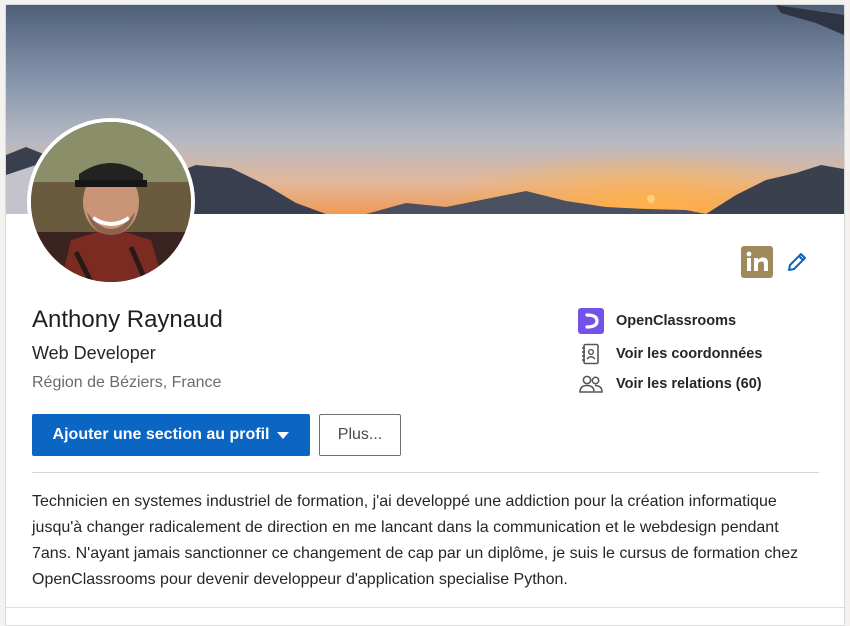  What do you see at coordinates (591, 354) in the screenshot?
I see `address-book-icon` at bounding box center [591, 354].